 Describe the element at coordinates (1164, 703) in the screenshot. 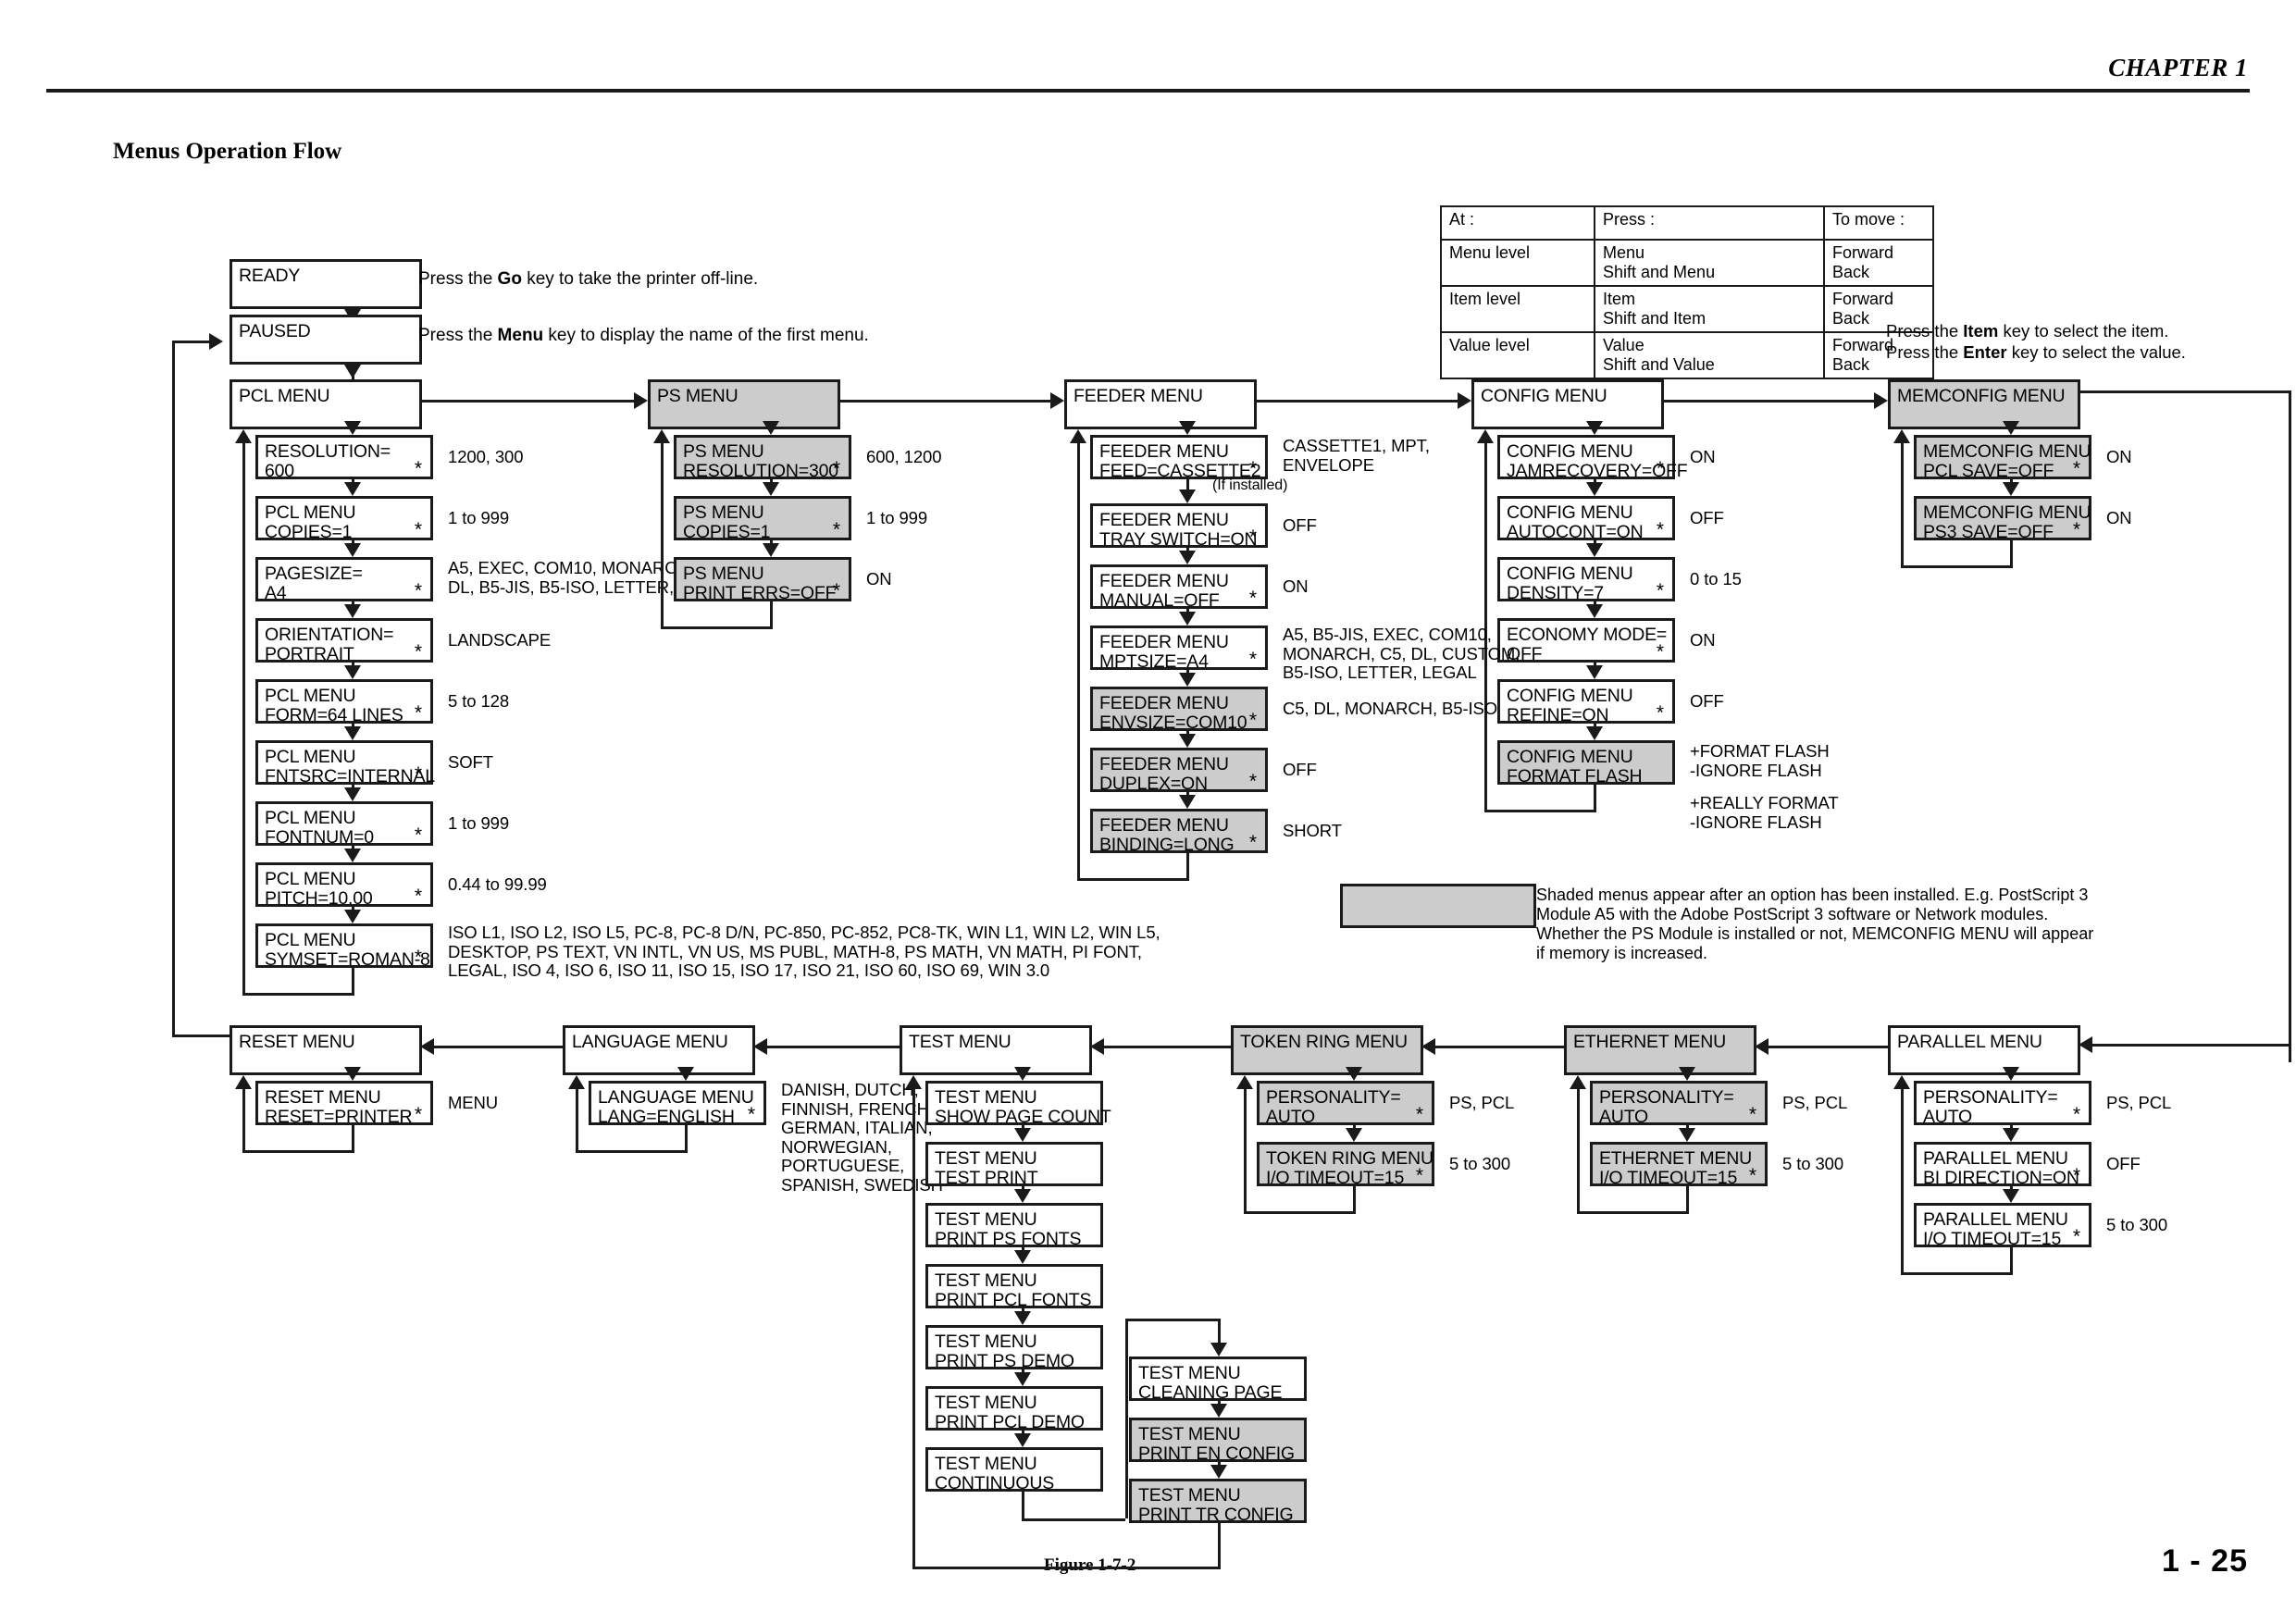

I see `box-line-1: FEEDER MENU` at that location.